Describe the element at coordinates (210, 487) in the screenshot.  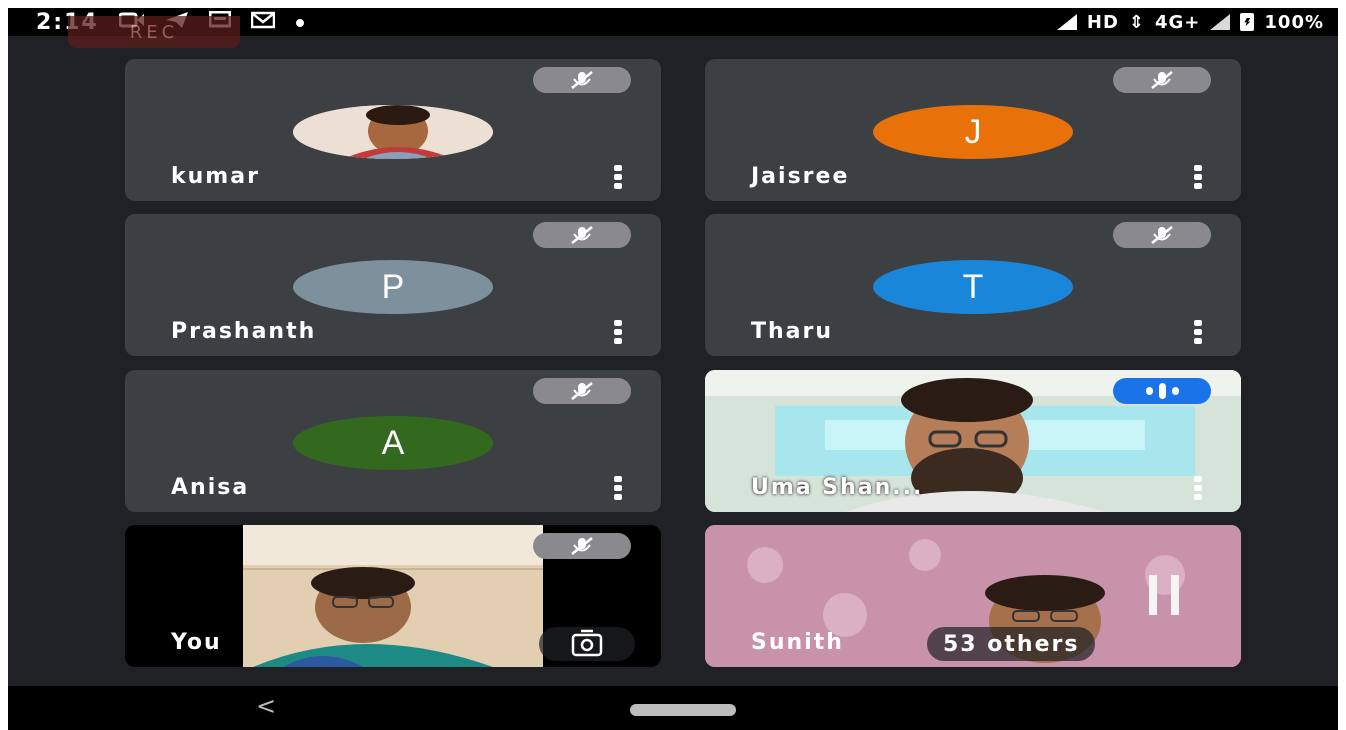
I see `participant-name: Anisa` at that location.